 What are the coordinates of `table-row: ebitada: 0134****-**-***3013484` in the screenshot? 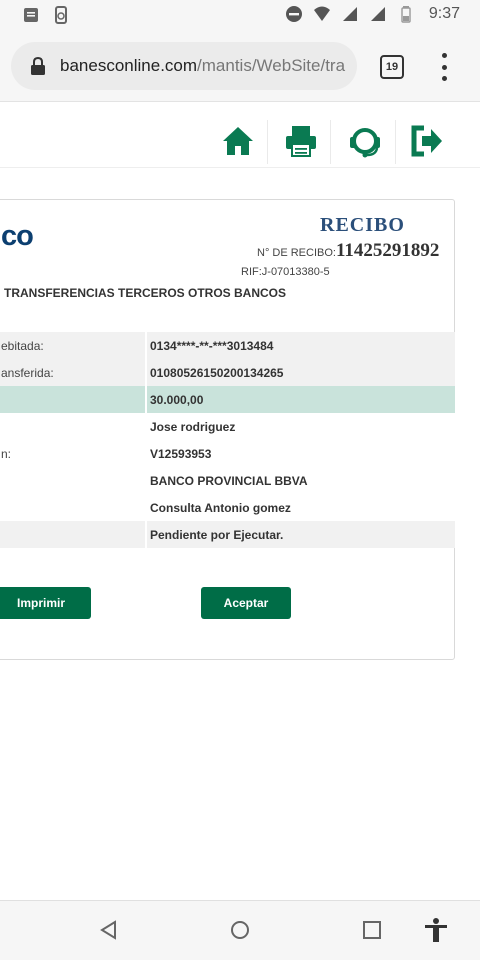 It's located at (227, 345).